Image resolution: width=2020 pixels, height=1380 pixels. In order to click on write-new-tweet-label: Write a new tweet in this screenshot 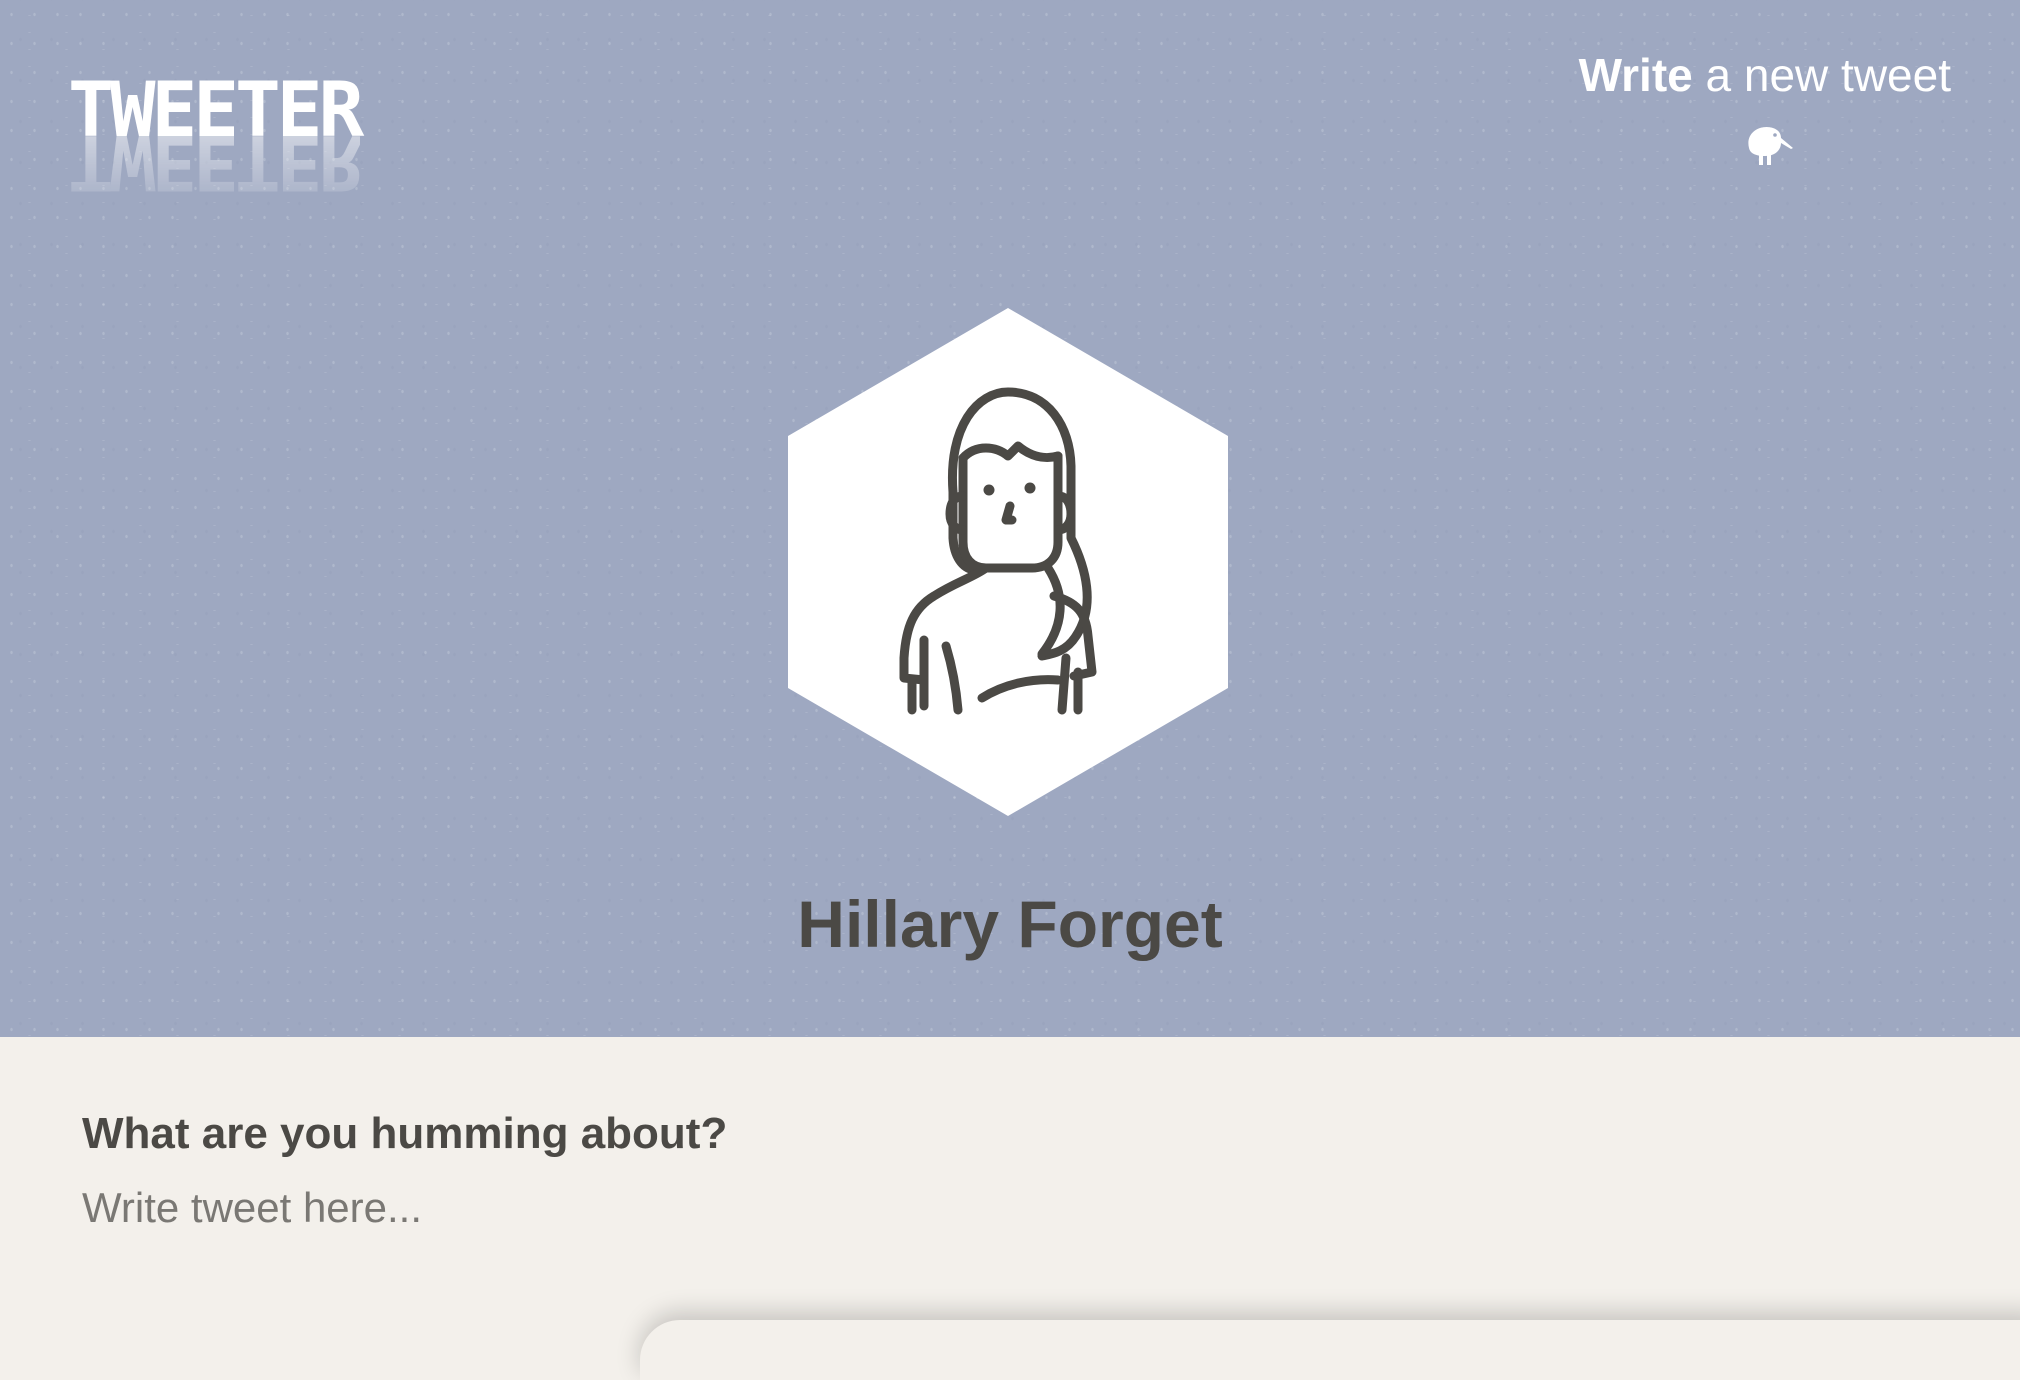, I will do `click(1765, 75)`.